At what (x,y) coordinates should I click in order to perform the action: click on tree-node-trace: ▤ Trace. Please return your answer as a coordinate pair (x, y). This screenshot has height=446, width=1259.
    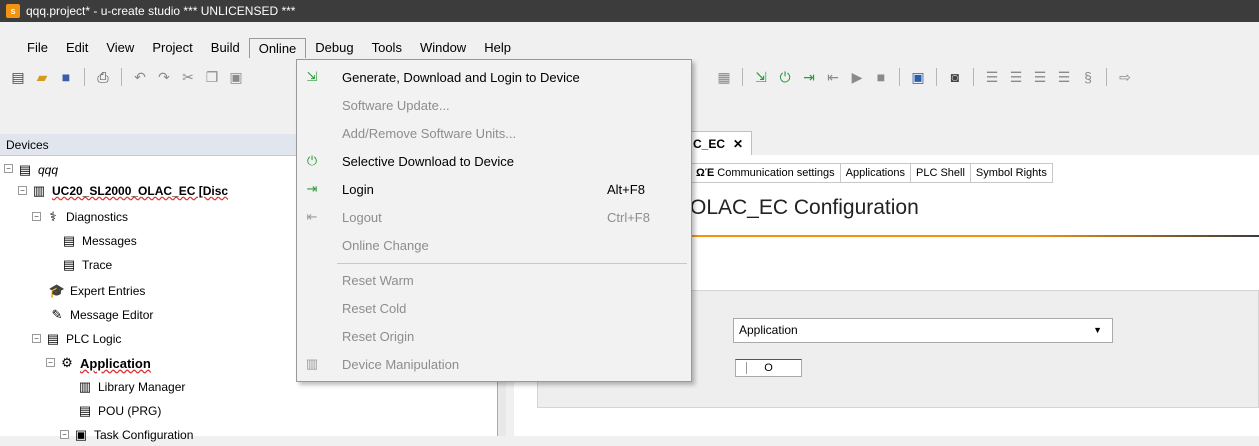
    Looking at the image, I should click on (86, 265).